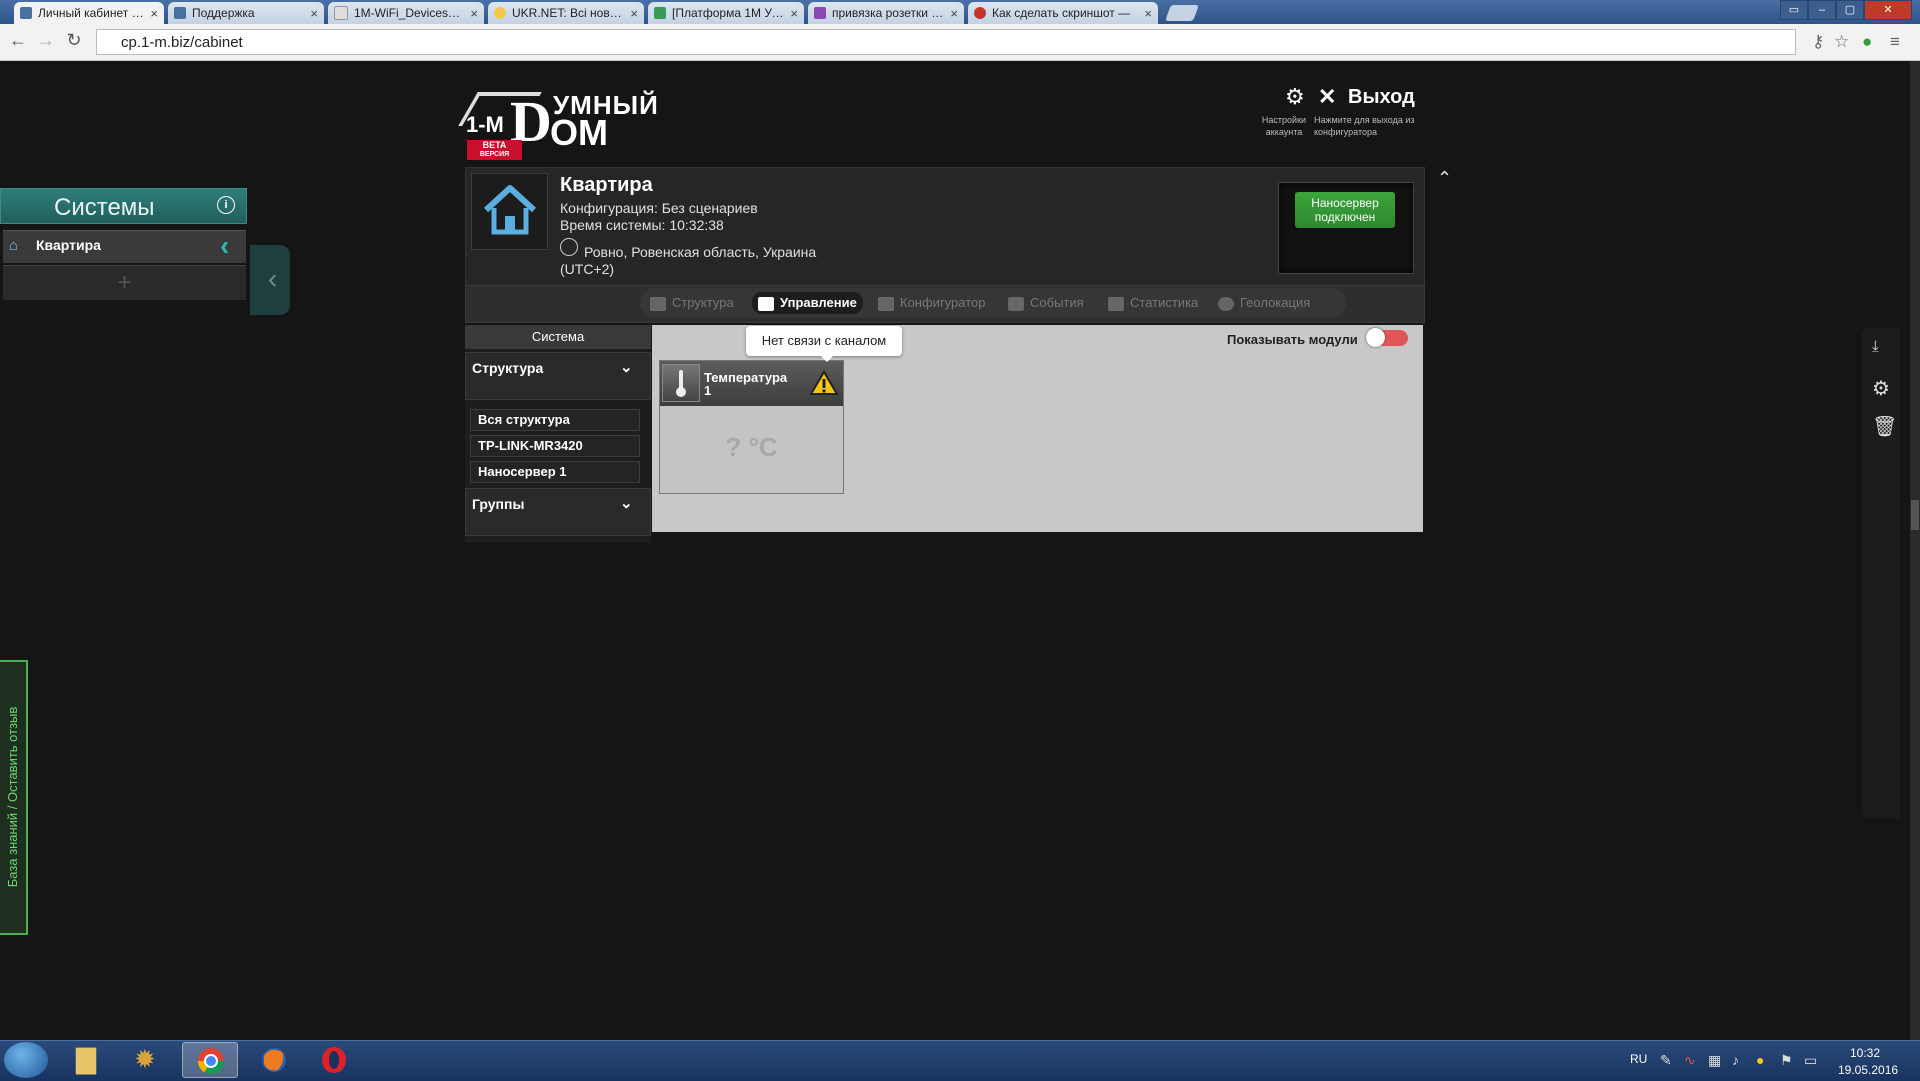 This screenshot has height=1081, width=1920. I want to click on account-settings-label: Настройки аккаунта, so click(1284, 126).